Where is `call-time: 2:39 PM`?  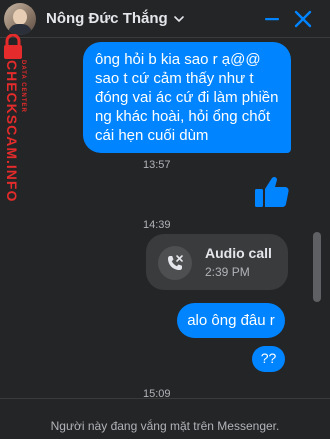 call-time: 2:39 PM is located at coordinates (227, 272).